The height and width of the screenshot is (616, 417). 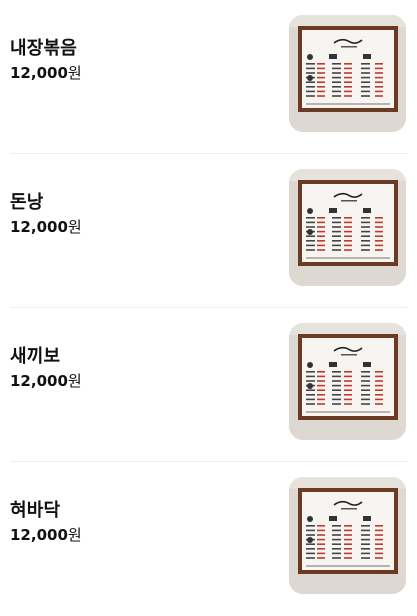 I want to click on menu-item-name: 내장볶음, so click(x=44, y=48).